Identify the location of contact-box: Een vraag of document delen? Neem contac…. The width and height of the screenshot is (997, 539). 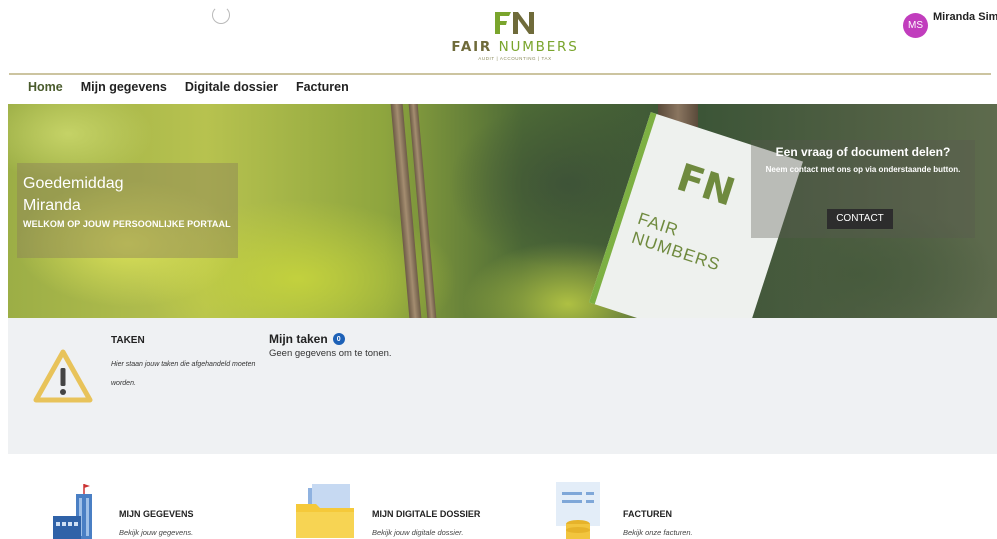
(863, 189).